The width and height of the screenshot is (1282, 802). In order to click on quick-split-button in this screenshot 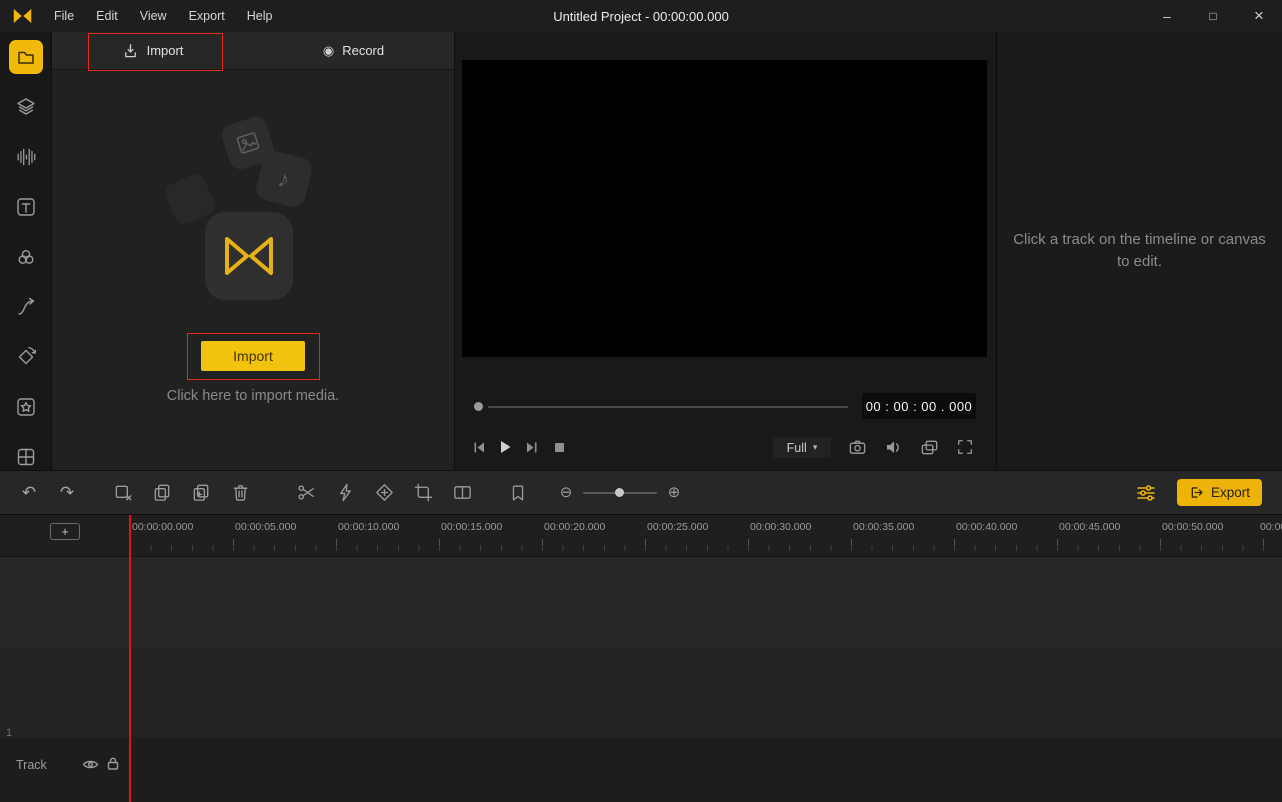, I will do `click(345, 493)`.